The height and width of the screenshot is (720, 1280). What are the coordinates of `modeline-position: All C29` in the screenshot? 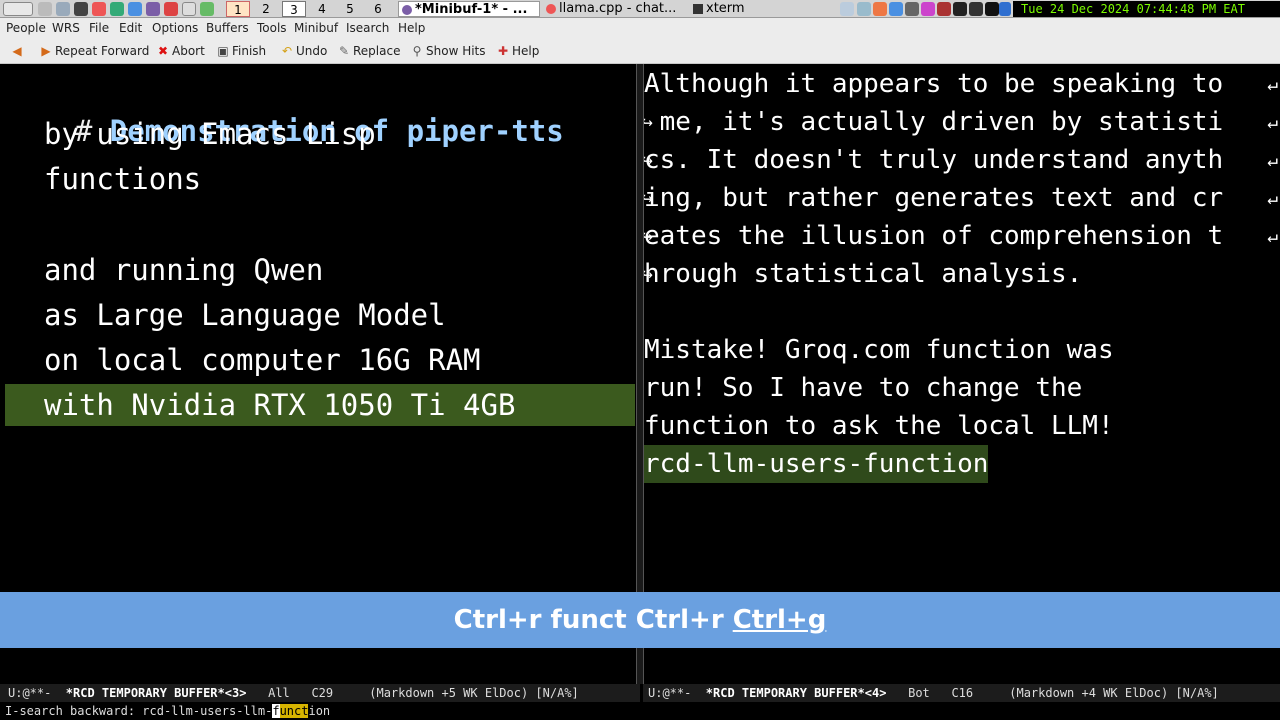 It's located at (308, 693).